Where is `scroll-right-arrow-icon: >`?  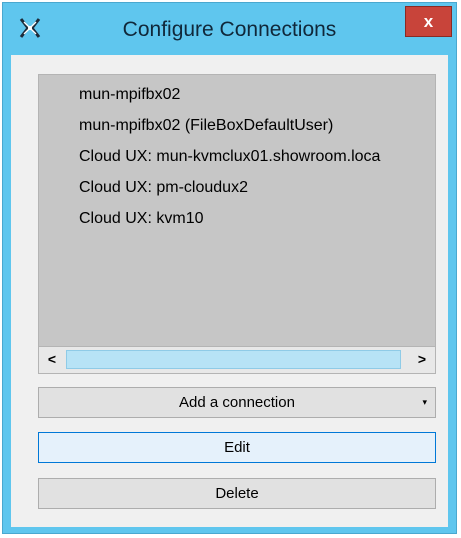 scroll-right-arrow-icon: > is located at coordinates (422, 359).